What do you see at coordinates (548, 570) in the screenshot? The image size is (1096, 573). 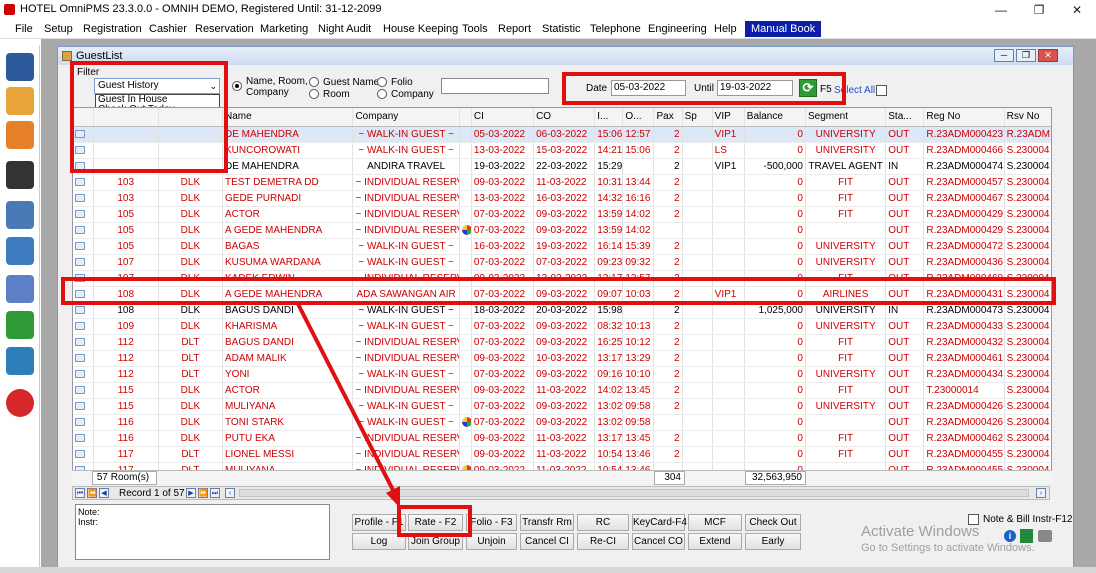 I see `status-bar` at bounding box center [548, 570].